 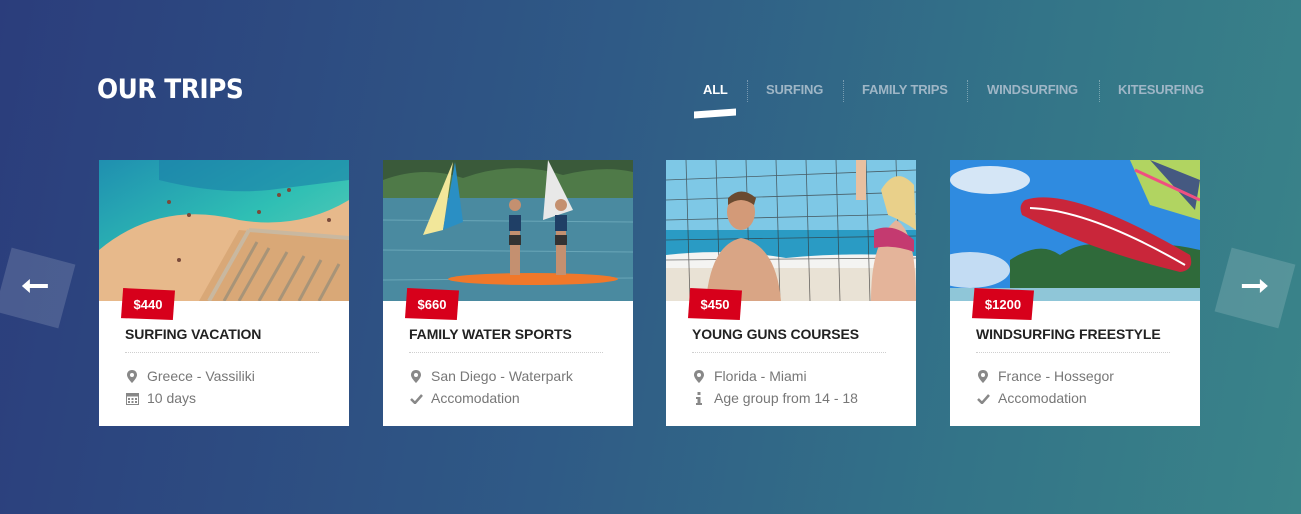 I want to click on beach-volleyball-photo, so click(x=791, y=230).